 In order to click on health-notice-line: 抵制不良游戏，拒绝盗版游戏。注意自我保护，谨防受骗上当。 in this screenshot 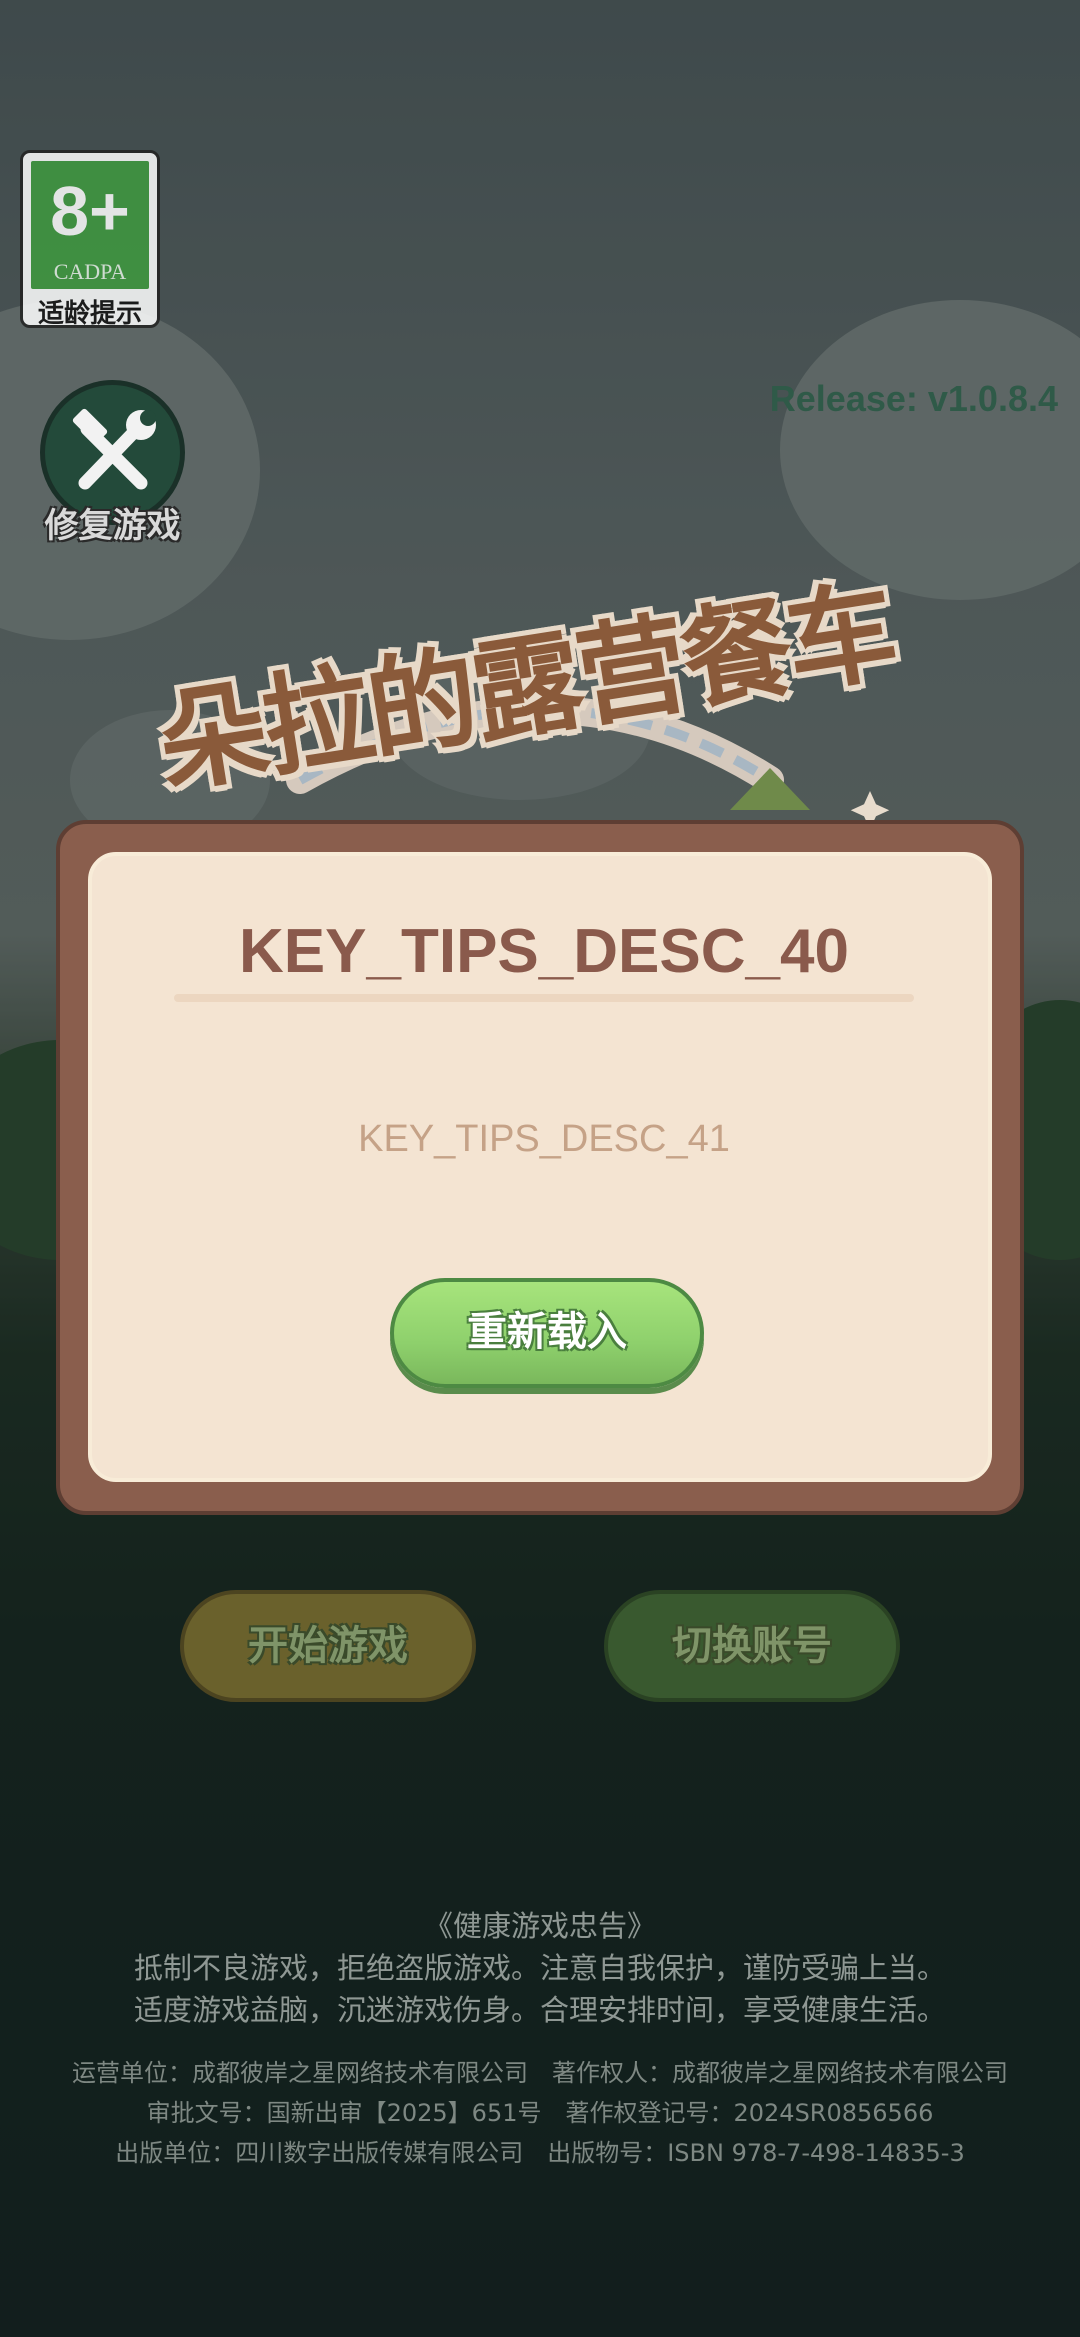, I will do `click(539, 1968)`.